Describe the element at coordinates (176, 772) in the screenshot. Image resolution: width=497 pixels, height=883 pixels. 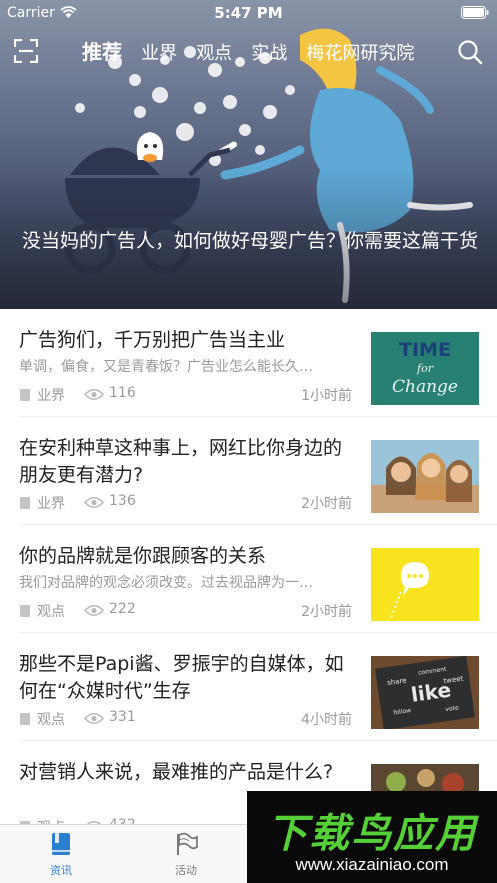
I see `article-title: 对营销人来说，最难推的产品是什么?` at that location.